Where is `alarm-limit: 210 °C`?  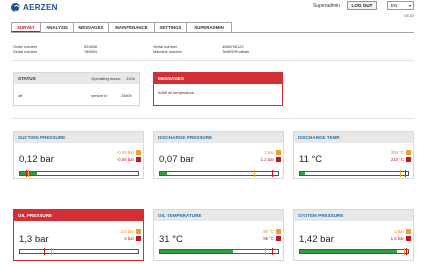
alarm-limit: 210 °C is located at coordinates (397, 159).